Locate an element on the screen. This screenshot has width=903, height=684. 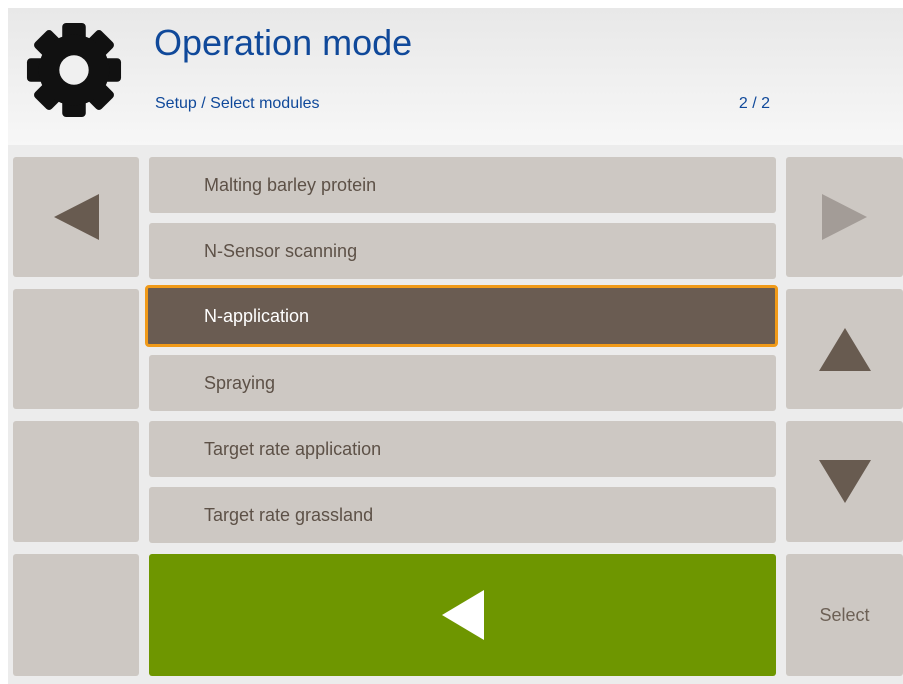
select-button: Select is located at coordinates (844, 615).